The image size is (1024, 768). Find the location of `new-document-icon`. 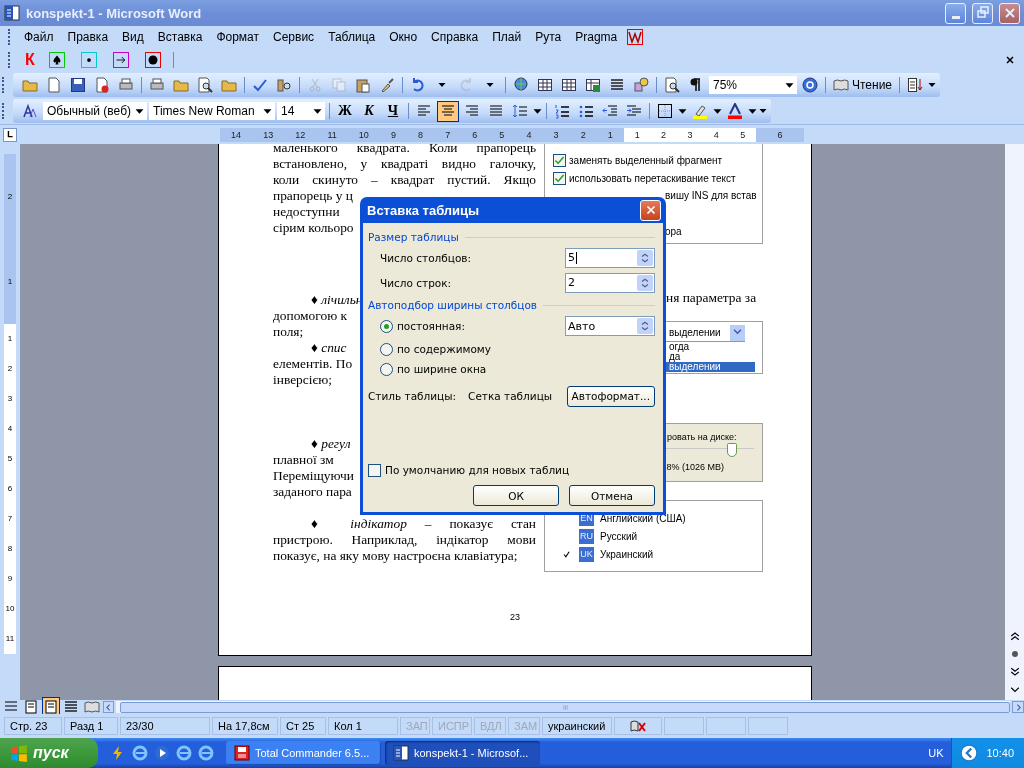

new-document-icon is located at coordinates (54, 85).